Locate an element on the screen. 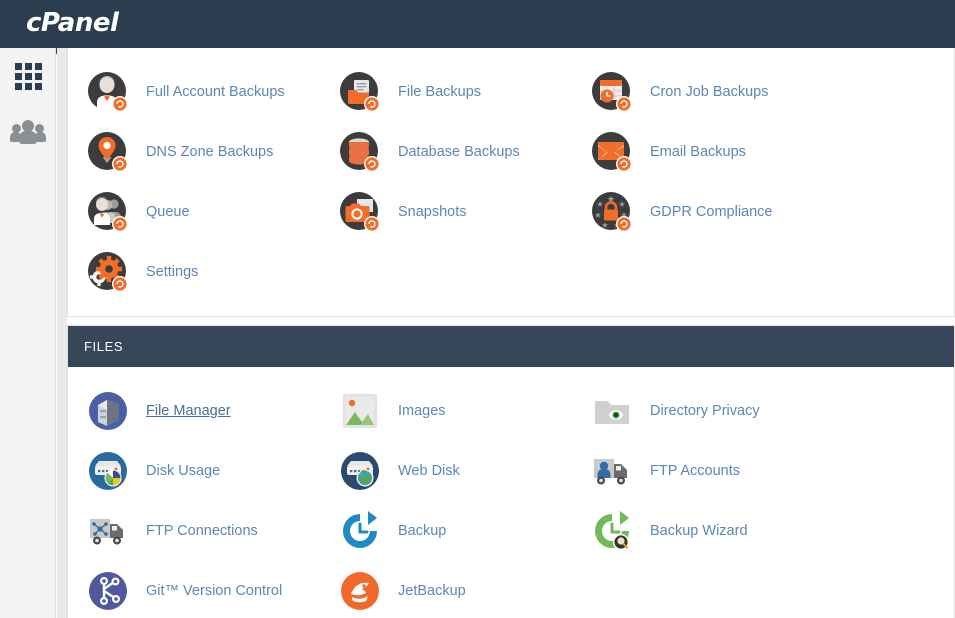 The image size is (955, 618). email-backups-icon is located at coordinates (612, 152).